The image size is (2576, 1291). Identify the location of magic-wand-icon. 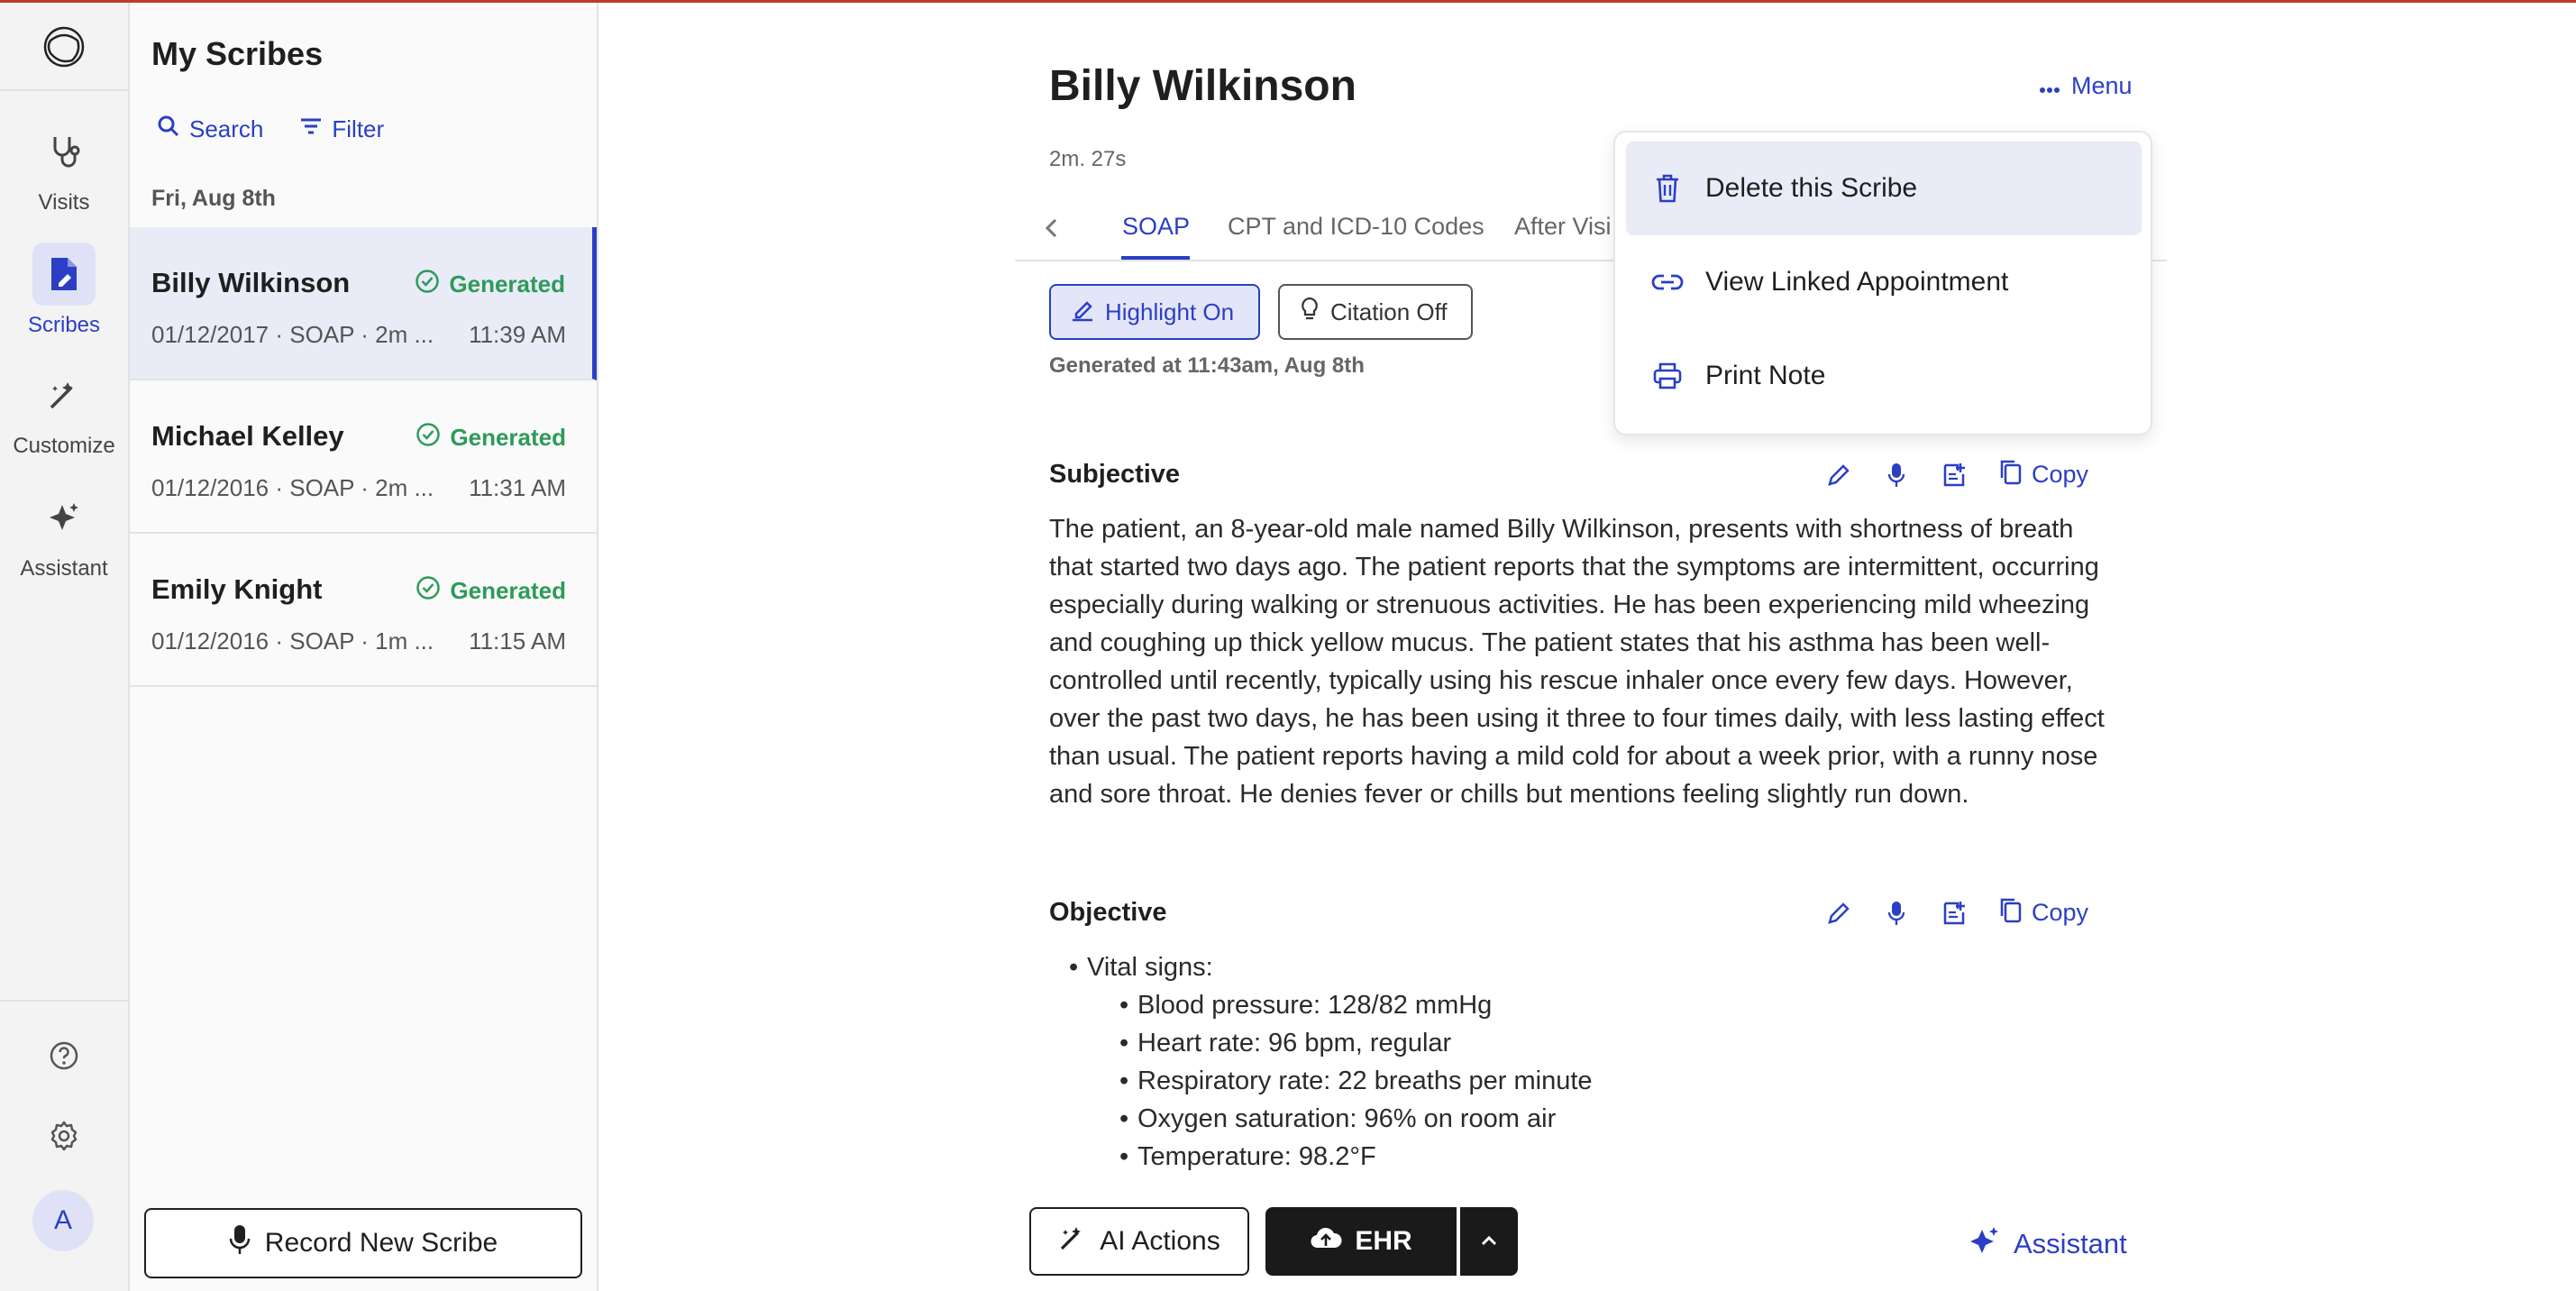
(64, 394).